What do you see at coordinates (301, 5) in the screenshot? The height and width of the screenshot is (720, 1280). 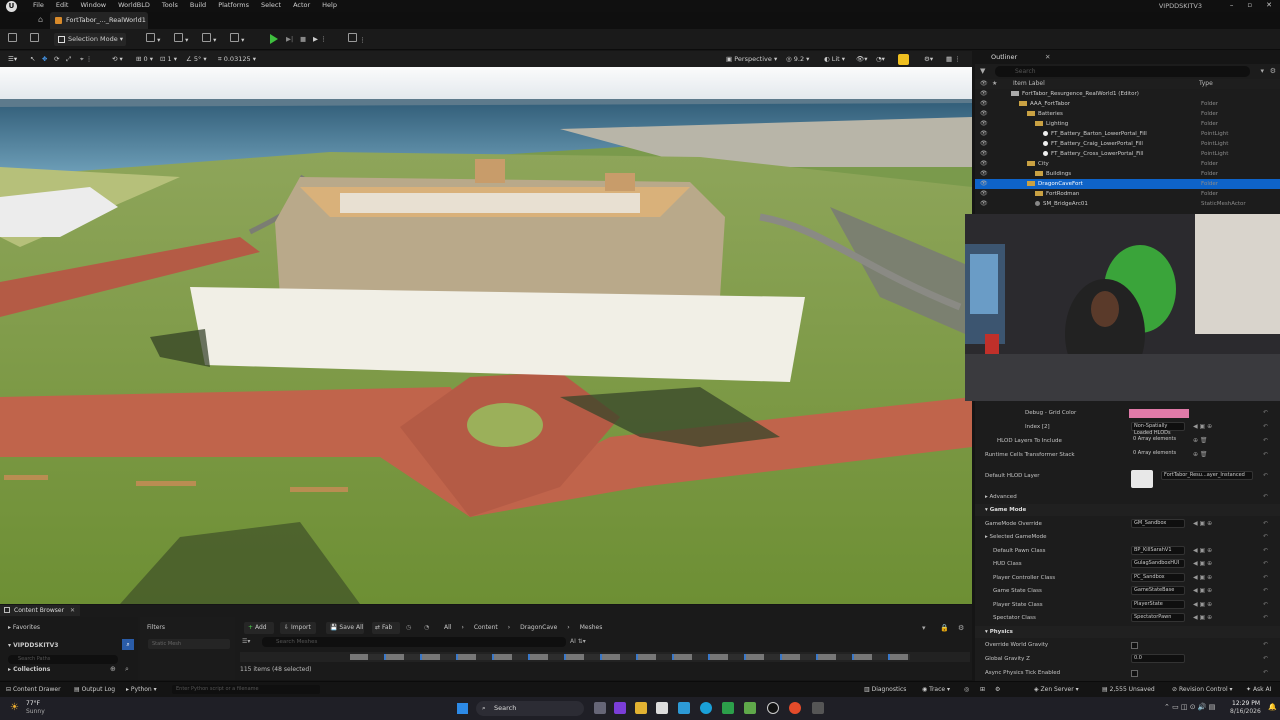 I see `menu-item-actor: Actor` at bounding box center [301, 5].